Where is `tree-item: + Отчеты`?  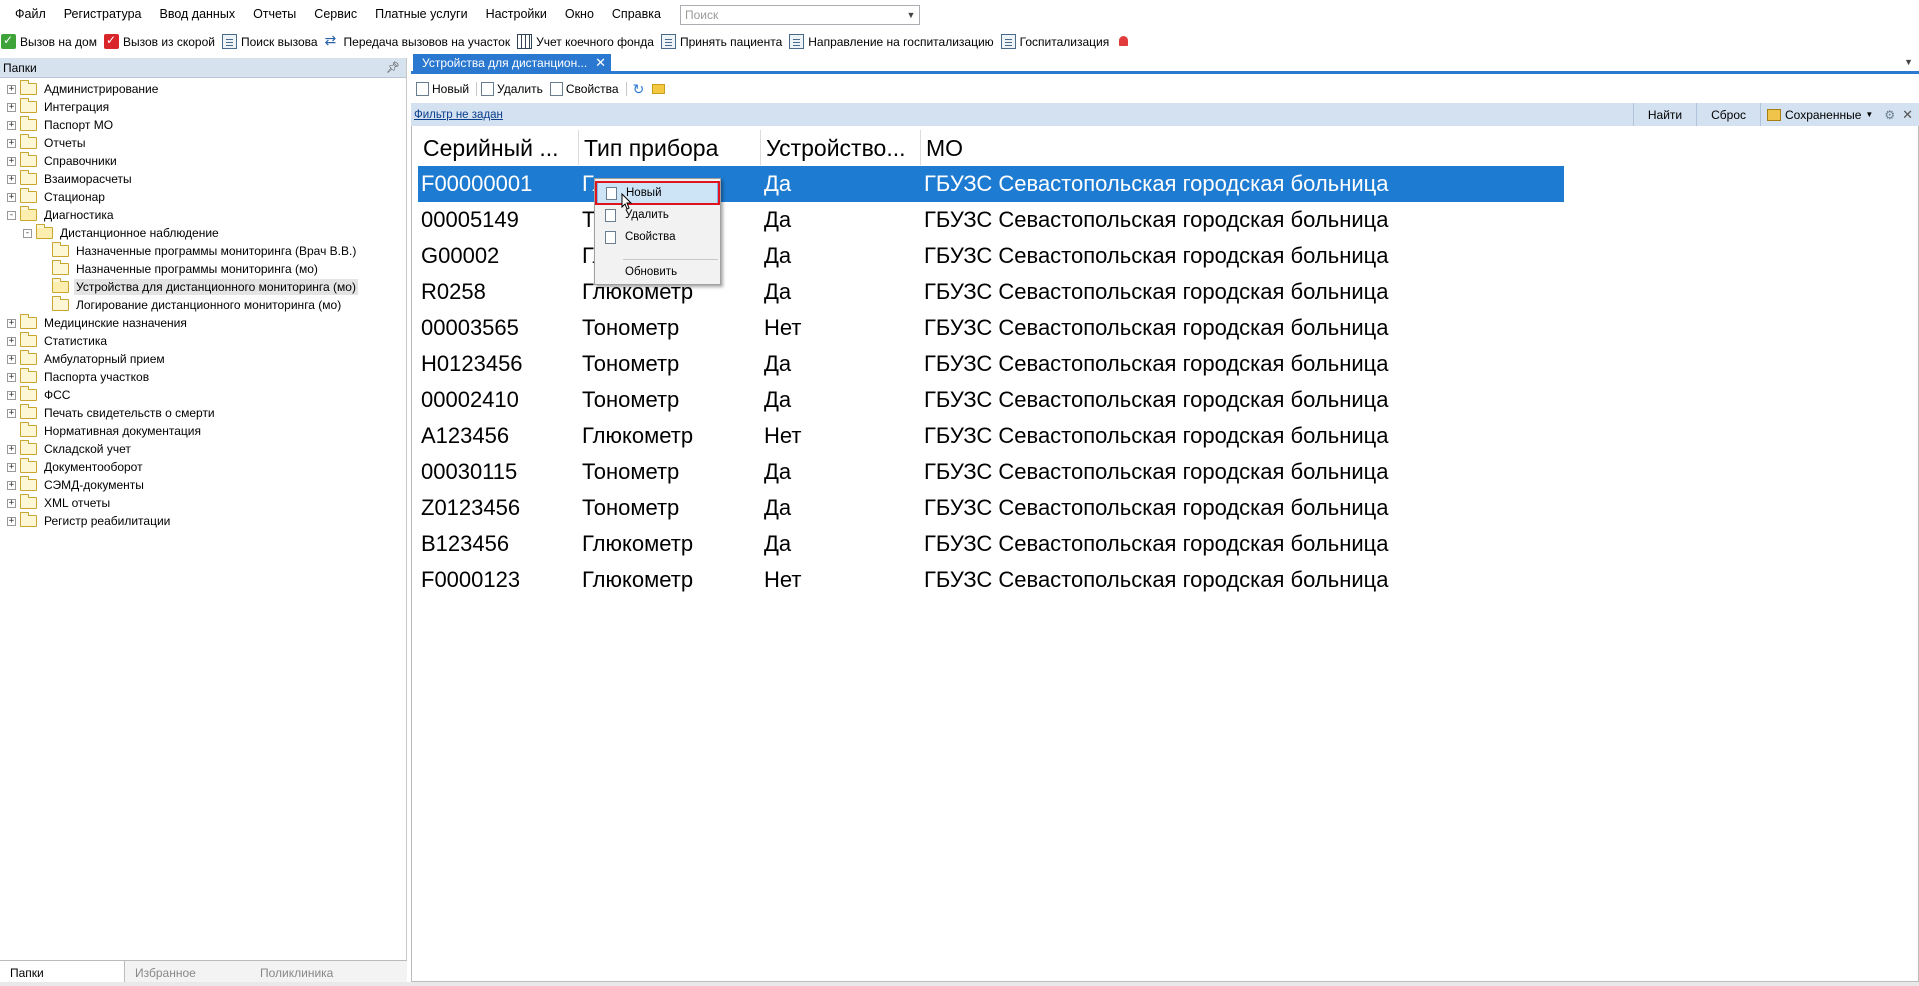
tree-item: + Отчеты is located at coordinates (203, 143).